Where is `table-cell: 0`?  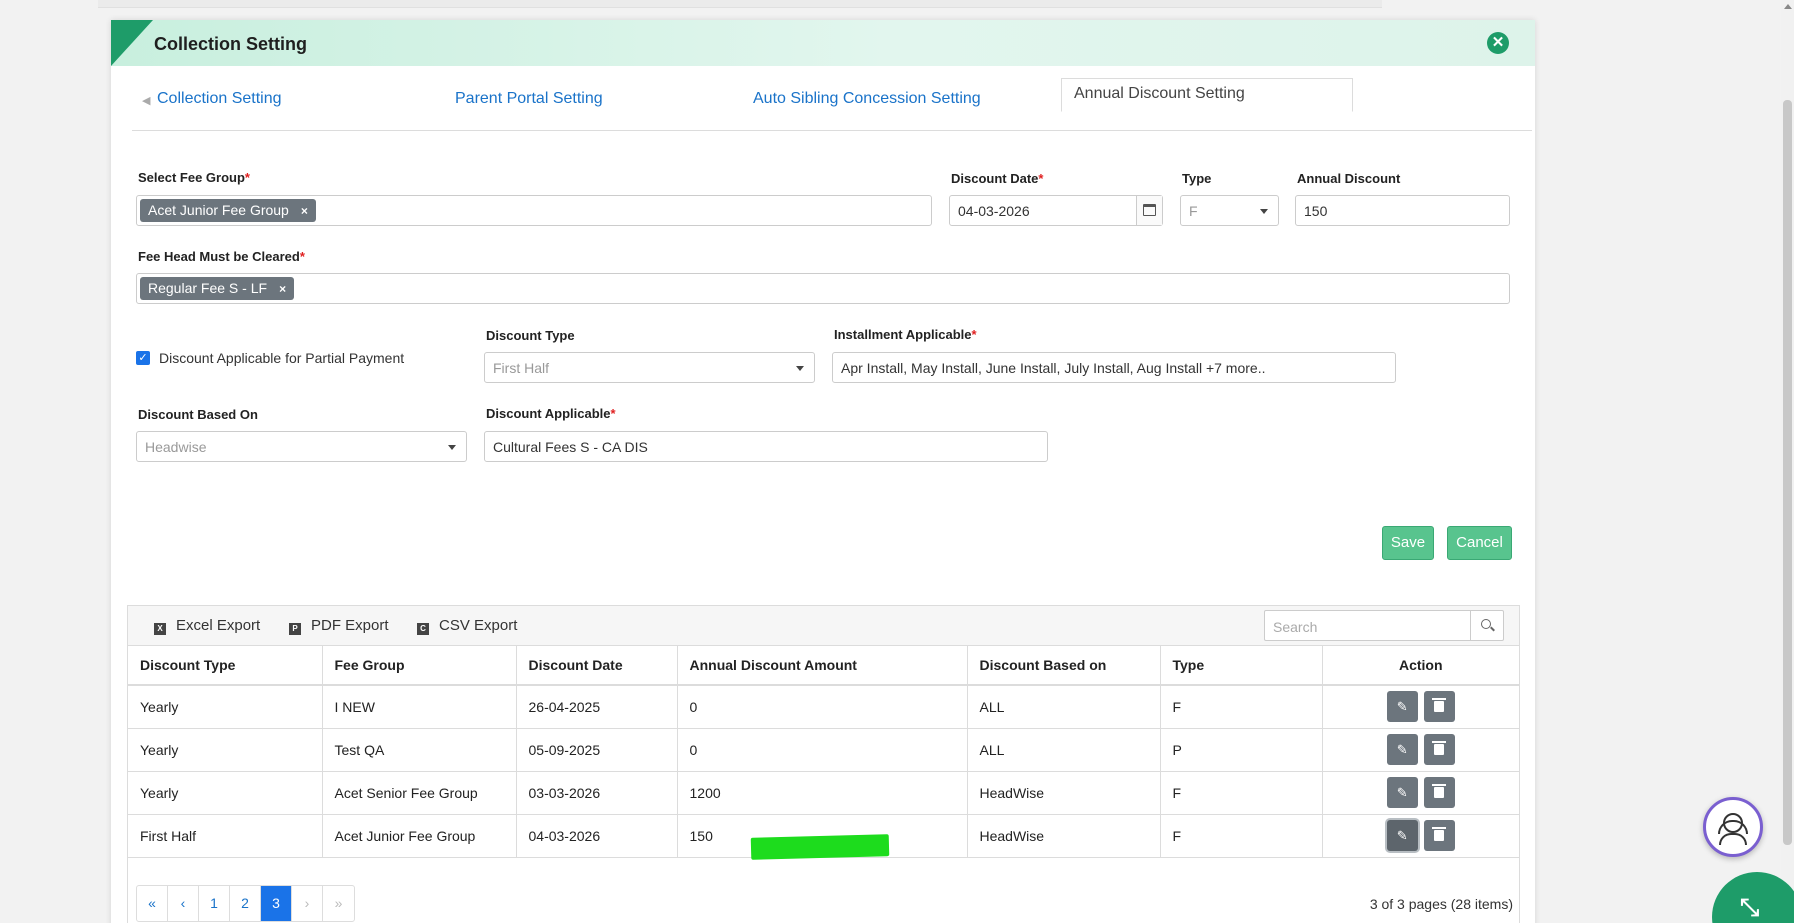
table-cell: 0 is located at coordinates (822, 707).